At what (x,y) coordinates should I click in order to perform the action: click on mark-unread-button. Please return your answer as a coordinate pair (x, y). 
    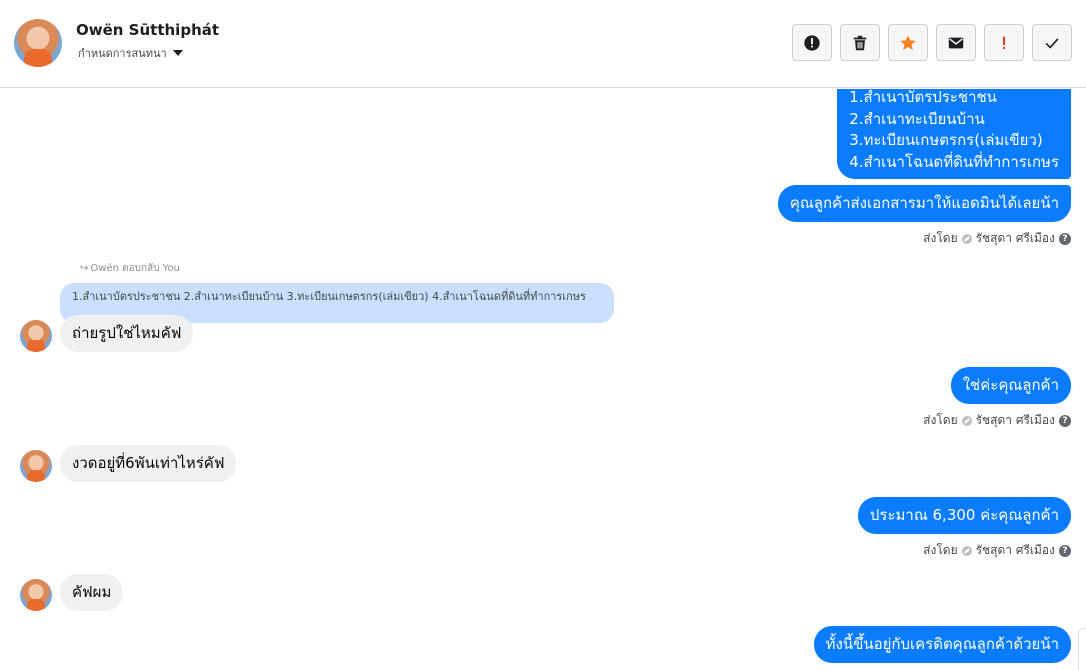
    Looking at the image, I should click on (956, 42).